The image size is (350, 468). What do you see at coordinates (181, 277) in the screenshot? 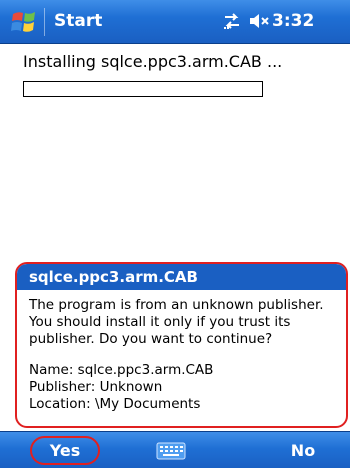
I see `dialog-title: sqlce.ppc3.arm.CAB` at bounding box center [181, 277].